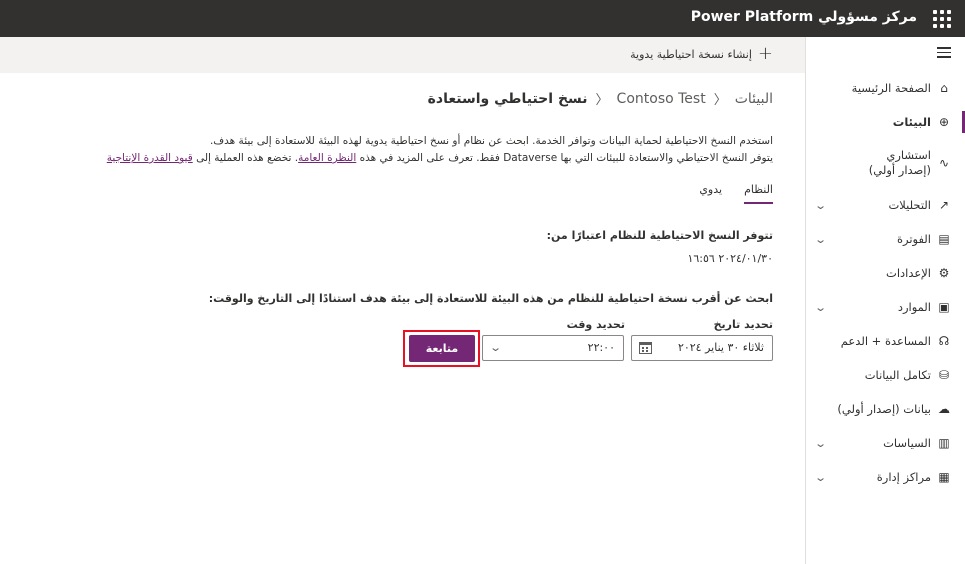 The width and height of the screenshot is (965, 564). I want to click on sidebar-item-data-integration: ⛁ تكامل البيانات, so click(885, 375).